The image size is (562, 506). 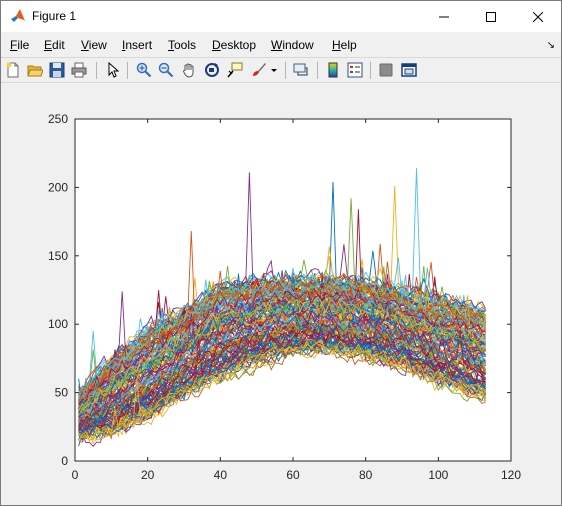 What do you see at coordinates (551, 45) in the screenshot?
I see `dock-arrow-icon: ↘` at bounding box center [551, 45].